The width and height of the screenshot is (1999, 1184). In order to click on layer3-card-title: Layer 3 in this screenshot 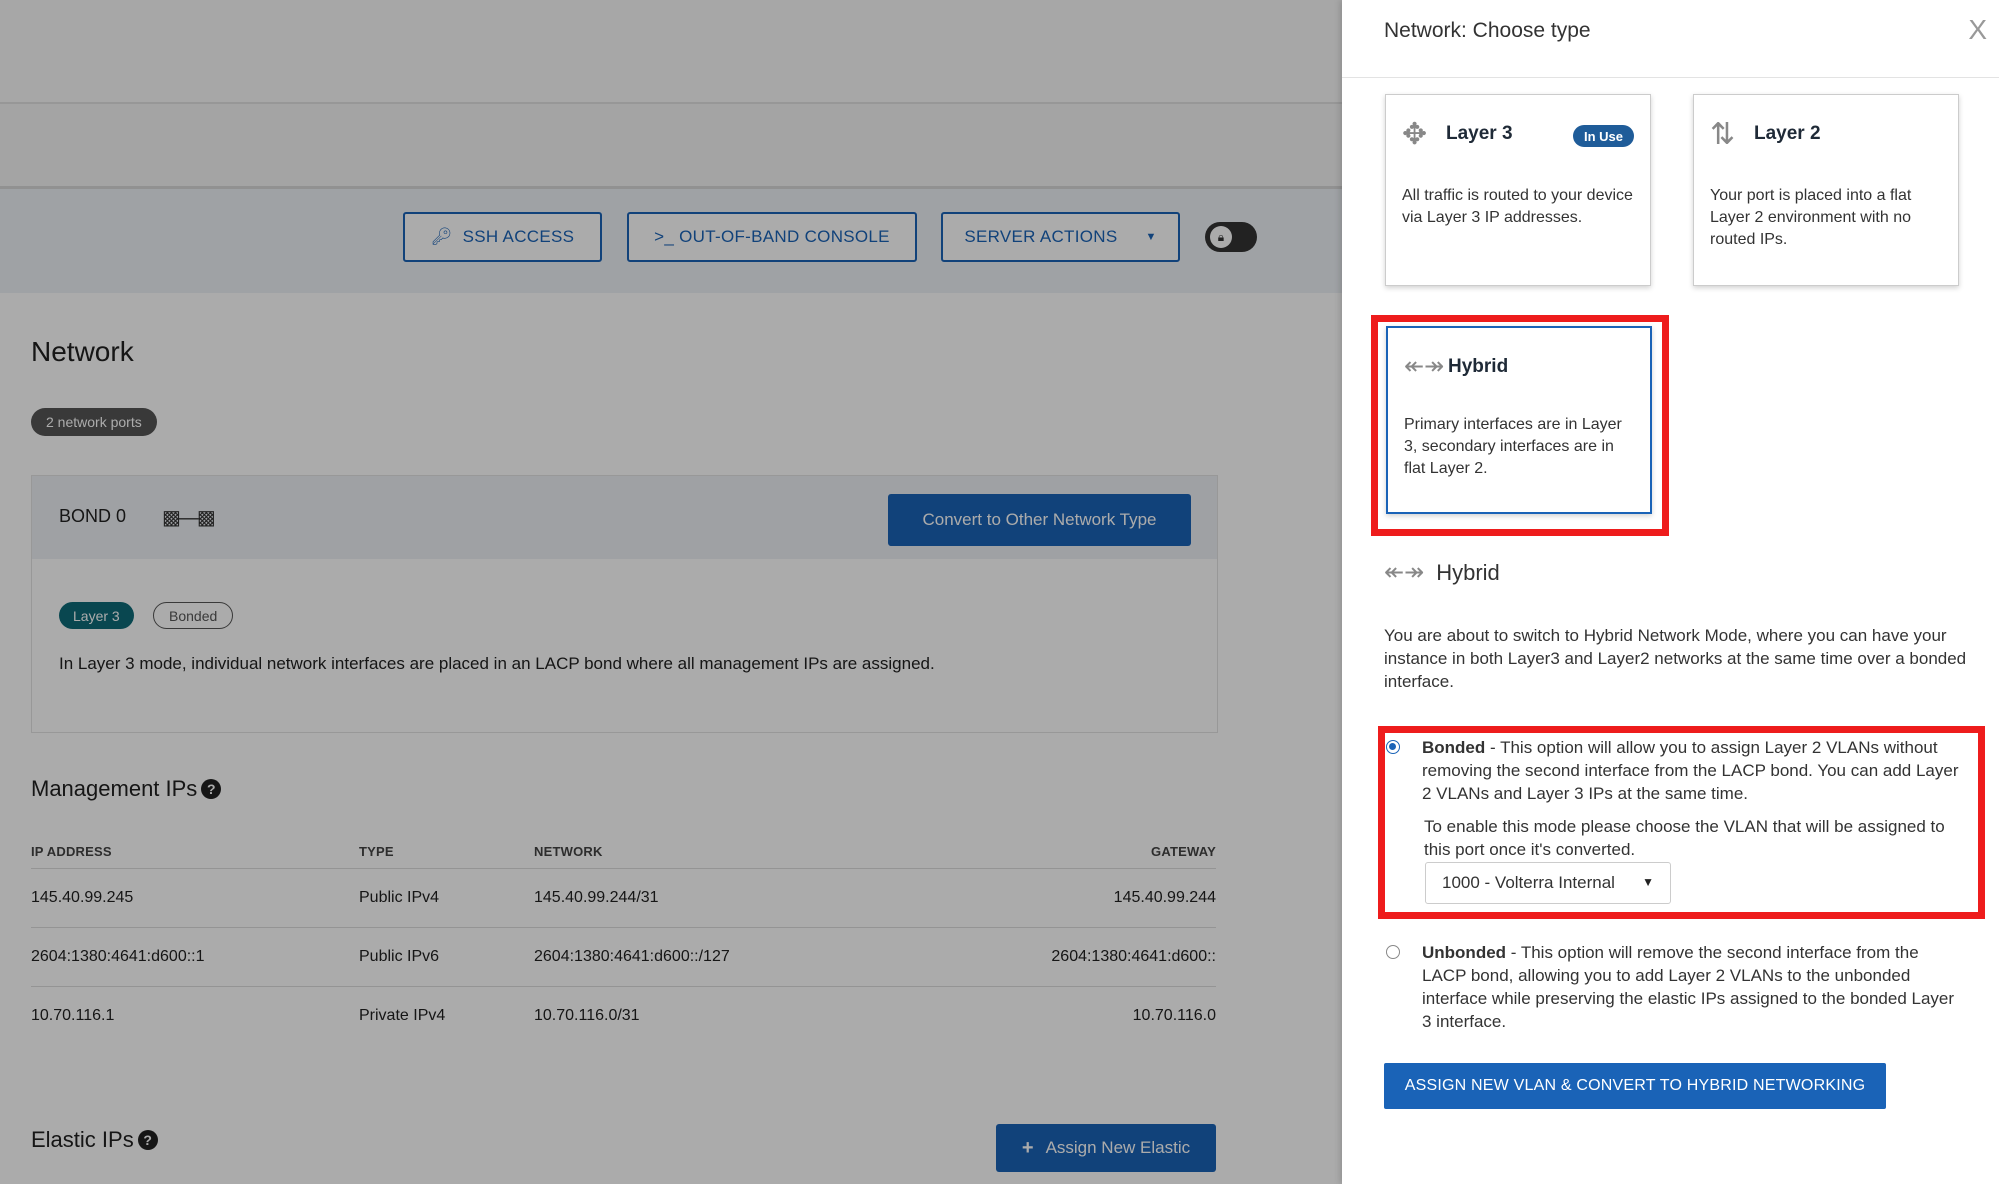, I will do `click(1479, 133)`.